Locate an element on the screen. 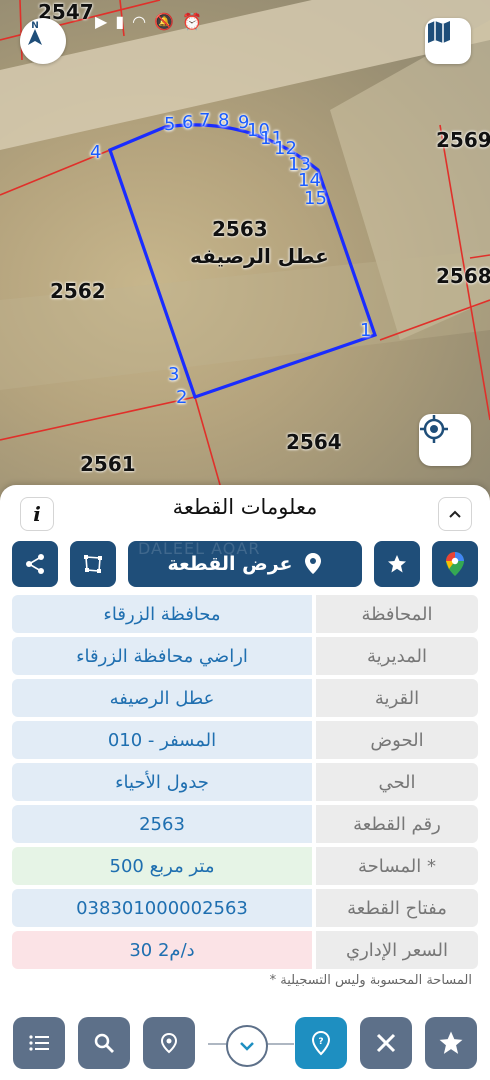  detail-row: 2563 رقم القطعة is located at coordinates (245, 824).